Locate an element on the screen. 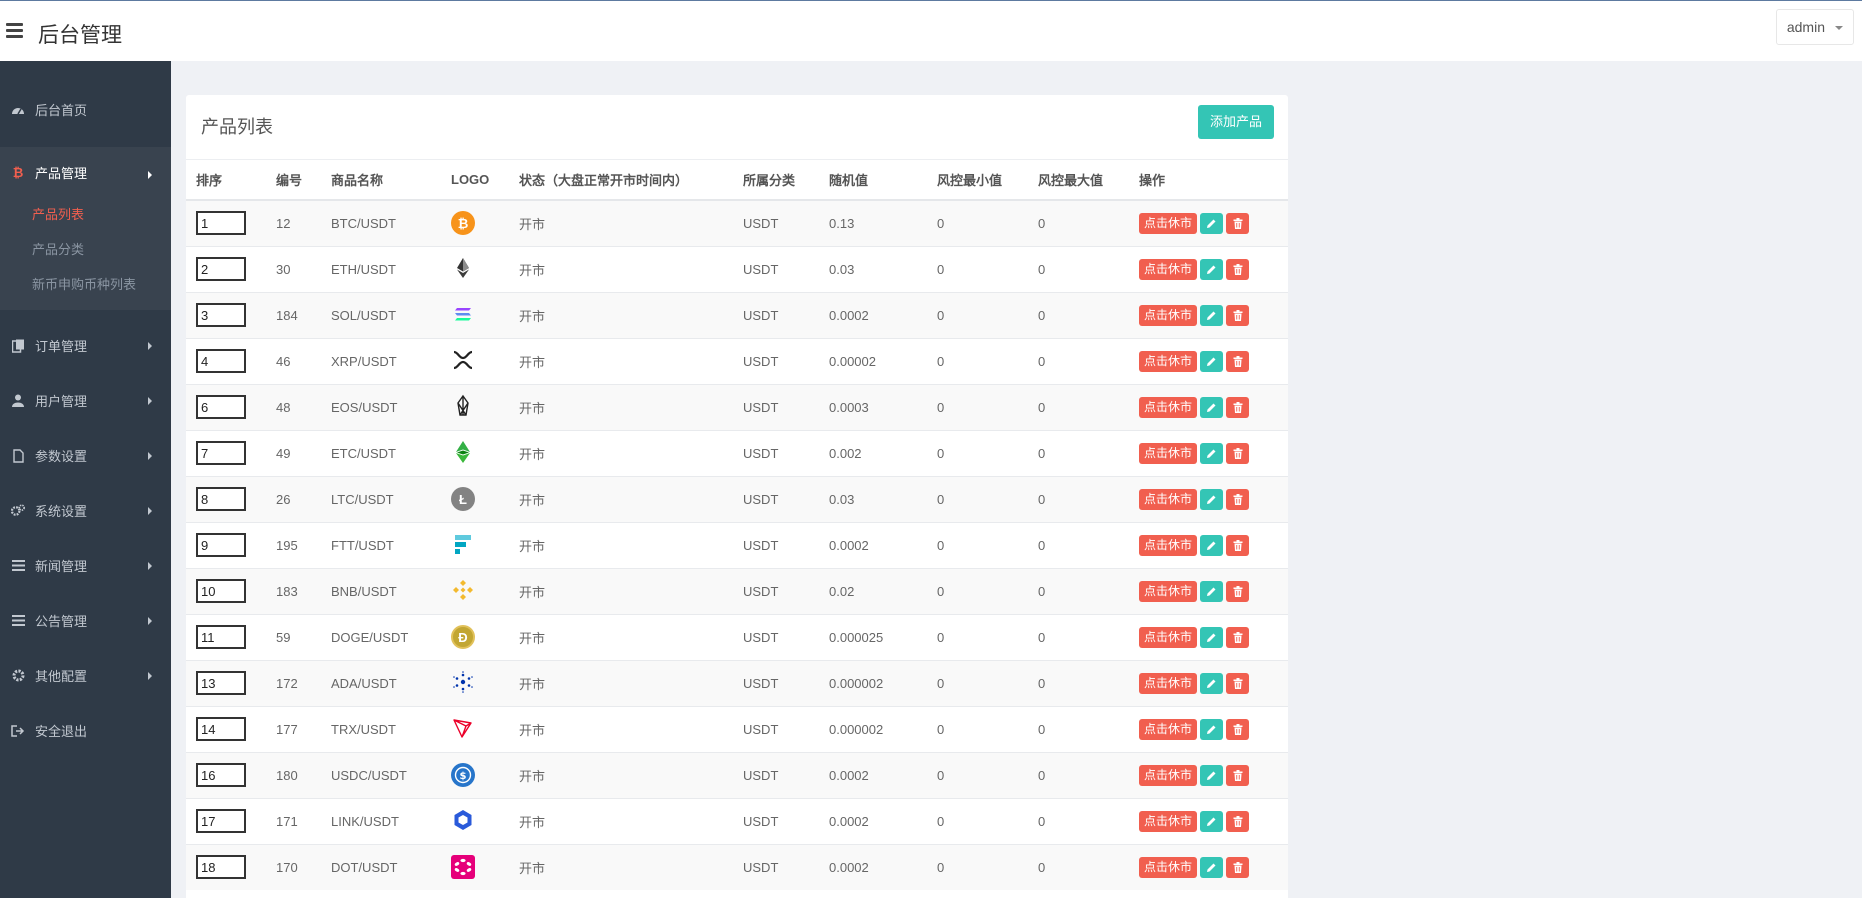  sidebar-item-params: 参数设置 is located at coordinates (85, 455).